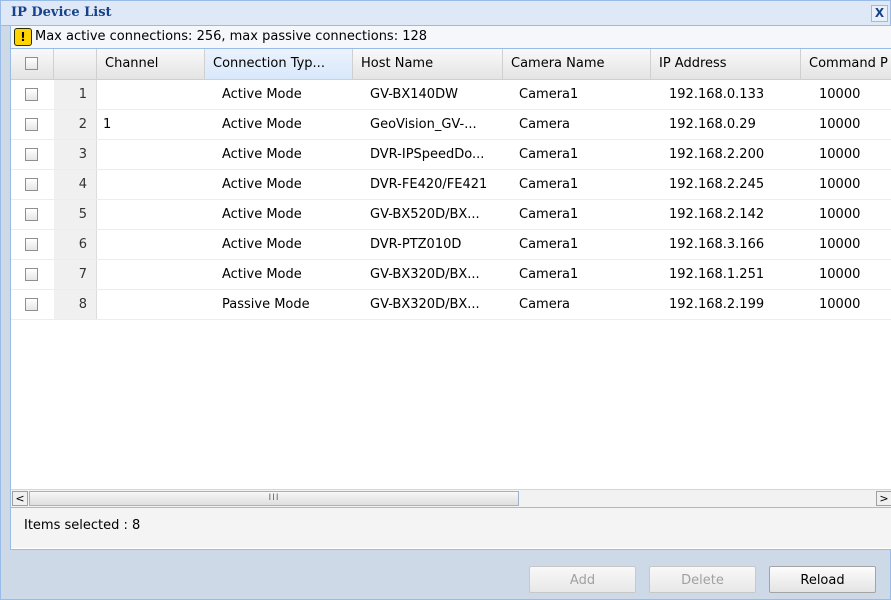 The image size is (891, 600). Describe the element at coordinates (717, 94) in the screenshot. I see `ip-address-cell: 192.168.0.133` at that location.